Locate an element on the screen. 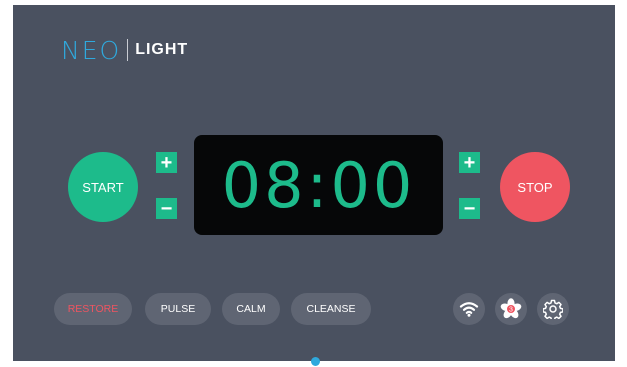 The width and height of the screenshot is (627, 367). brand-name-secondary: LIGHT is located at coordinates (162, 49).